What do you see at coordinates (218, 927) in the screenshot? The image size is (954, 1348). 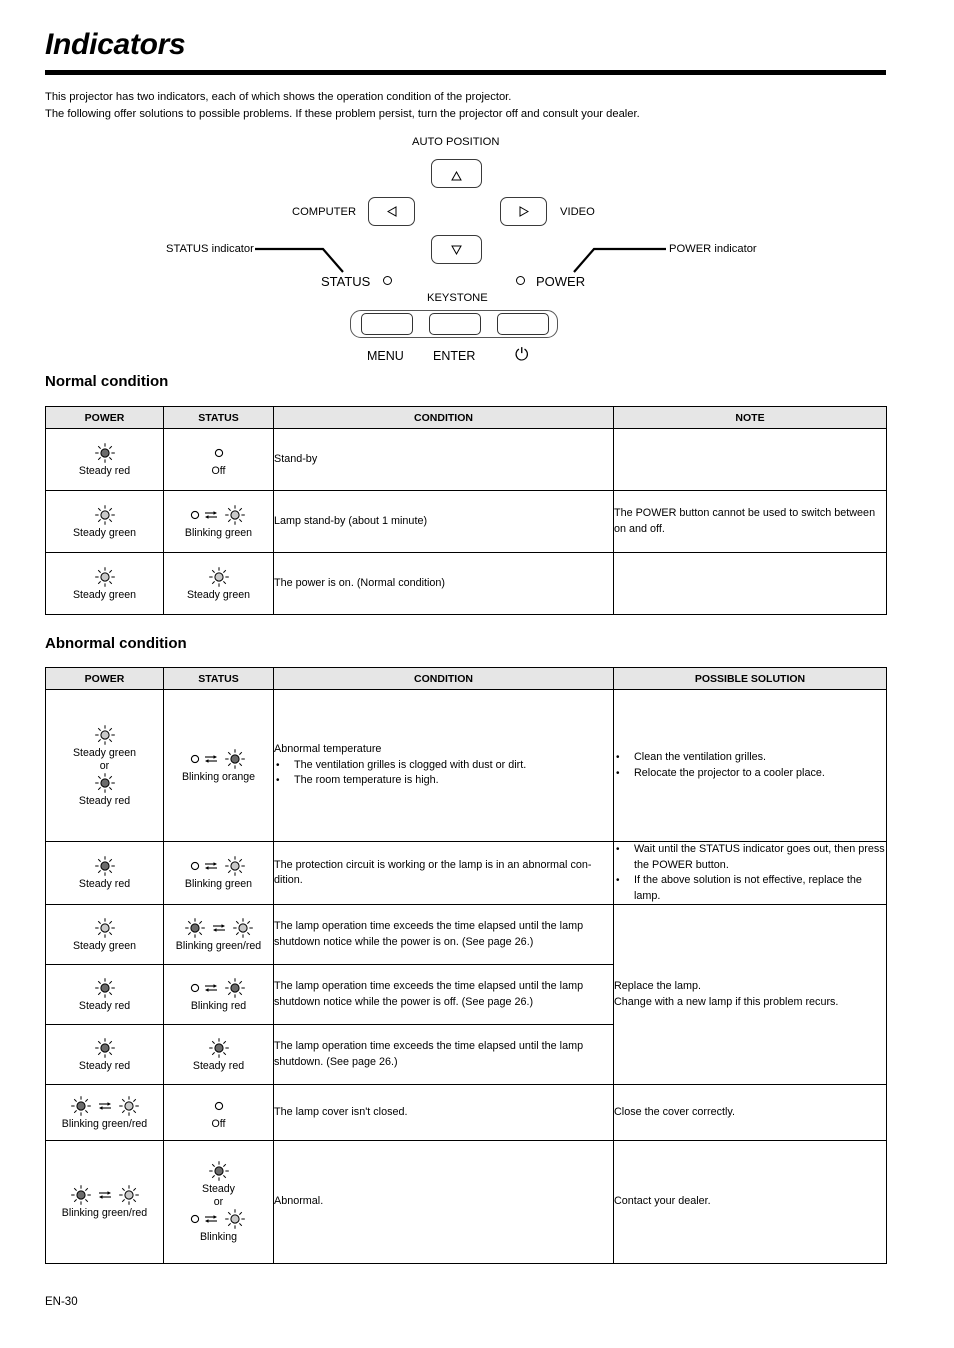 I see `blinking-two-color-indicator` at bounding box center [218, 927].